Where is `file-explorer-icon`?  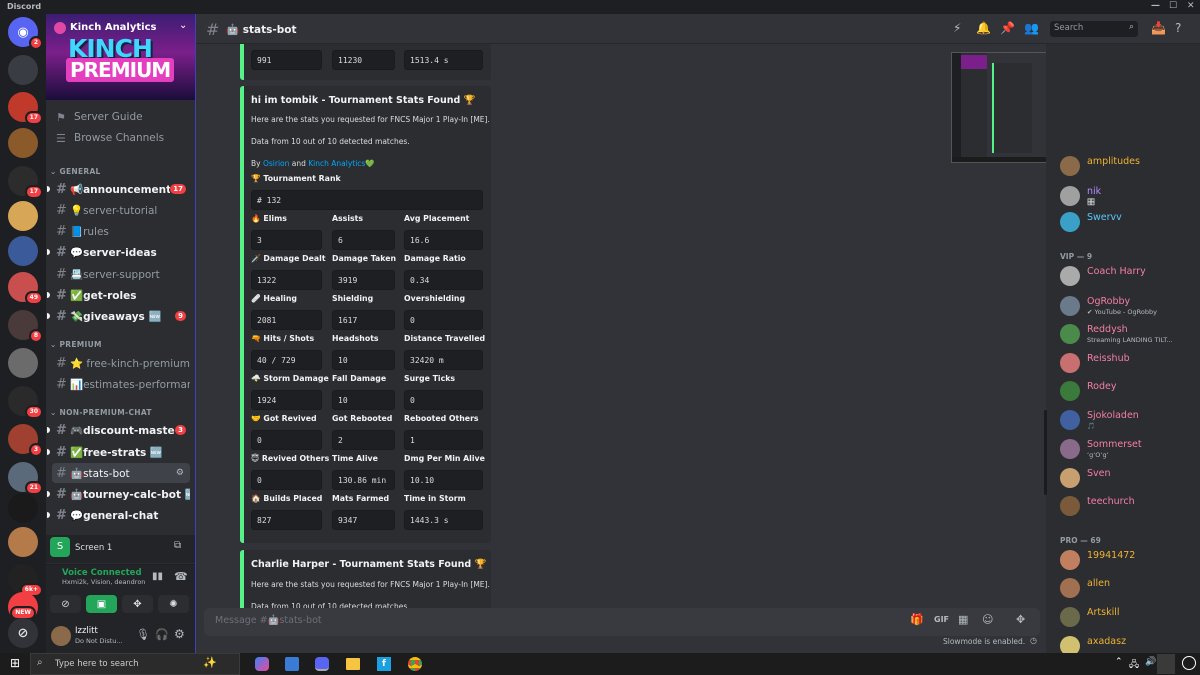 file-explorer-icon is located at coordinates (353, 664).